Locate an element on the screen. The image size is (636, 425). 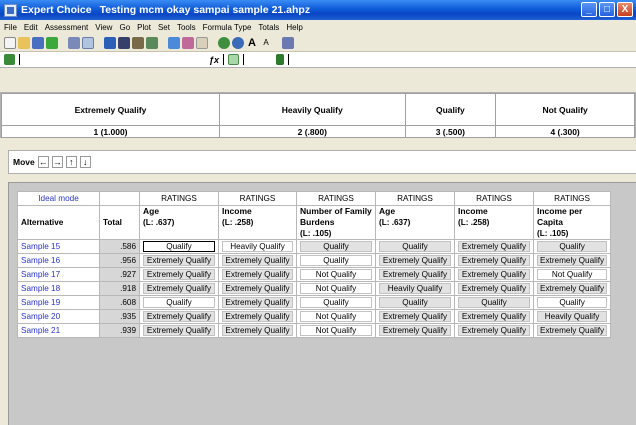
intensity-name: Qualify is located at coordinates (450, 109).